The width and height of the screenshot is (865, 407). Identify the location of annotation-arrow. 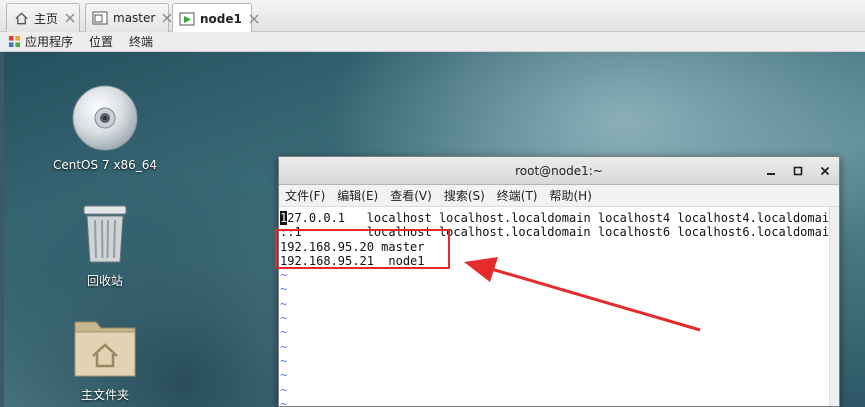
(582, 294).